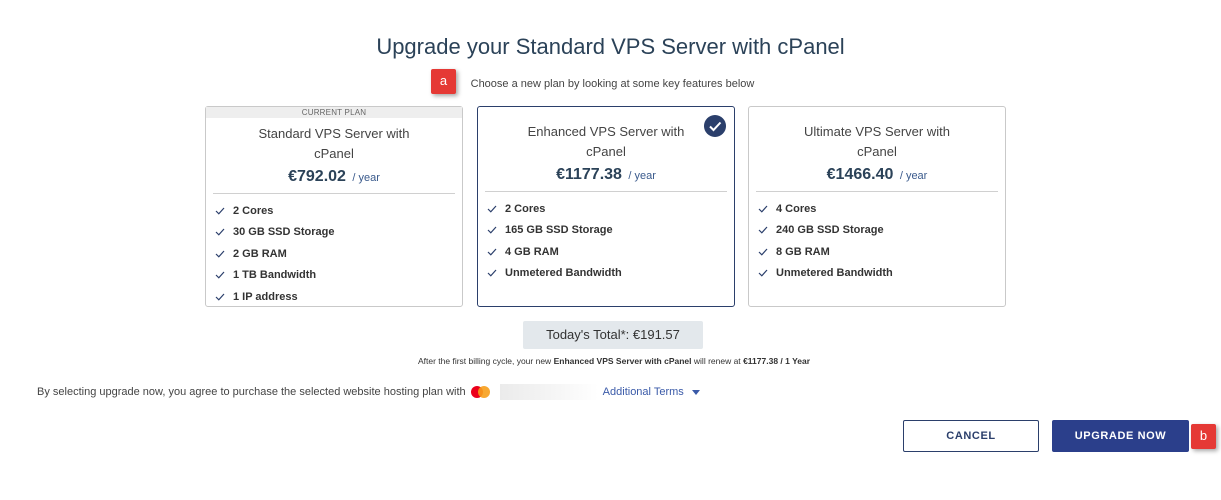 The height and width of the screenshot is (500, 1221). Describe the element at coordinates (715, 126) in the screenshot. I see `selected-check-icon` at that location.